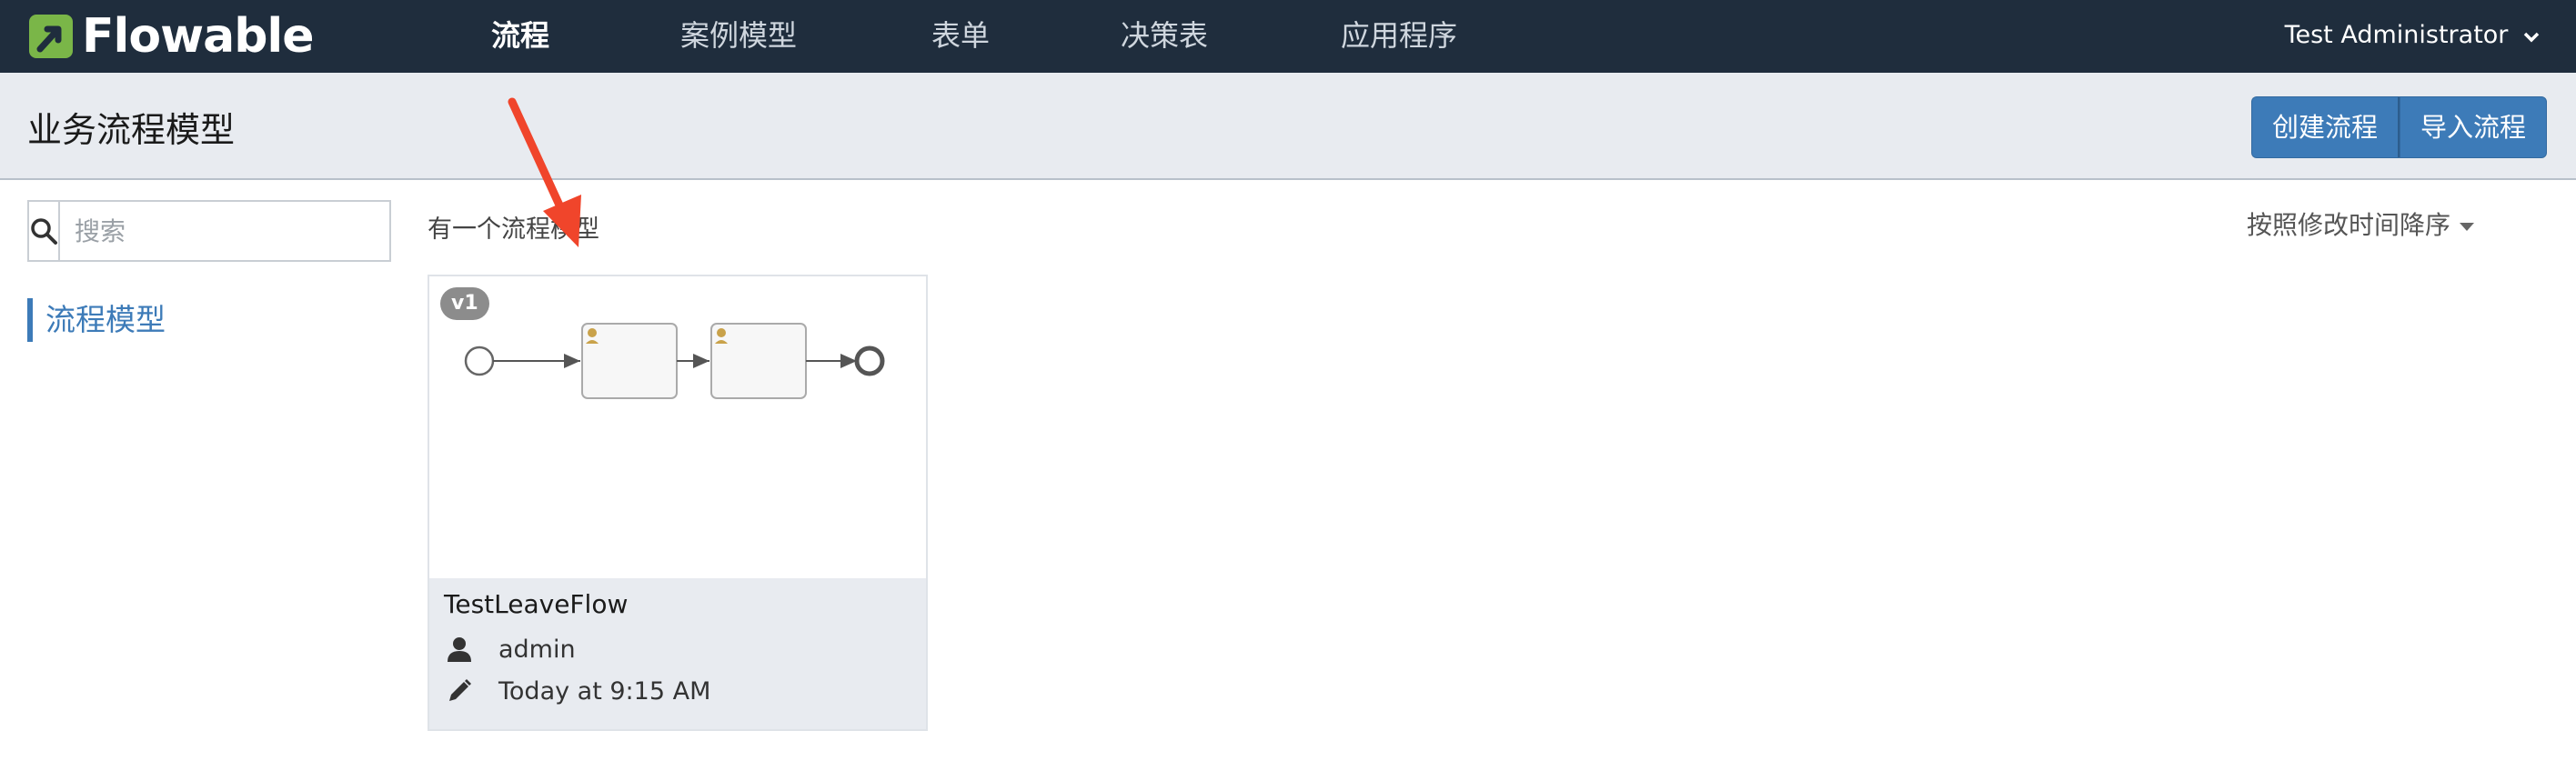 The height and width of the screenshot is (771, 2576). What do you see at coordinates (629, 361) in the screenshot?
I see `user-task-1-shape` at bounding box center [629, 361].